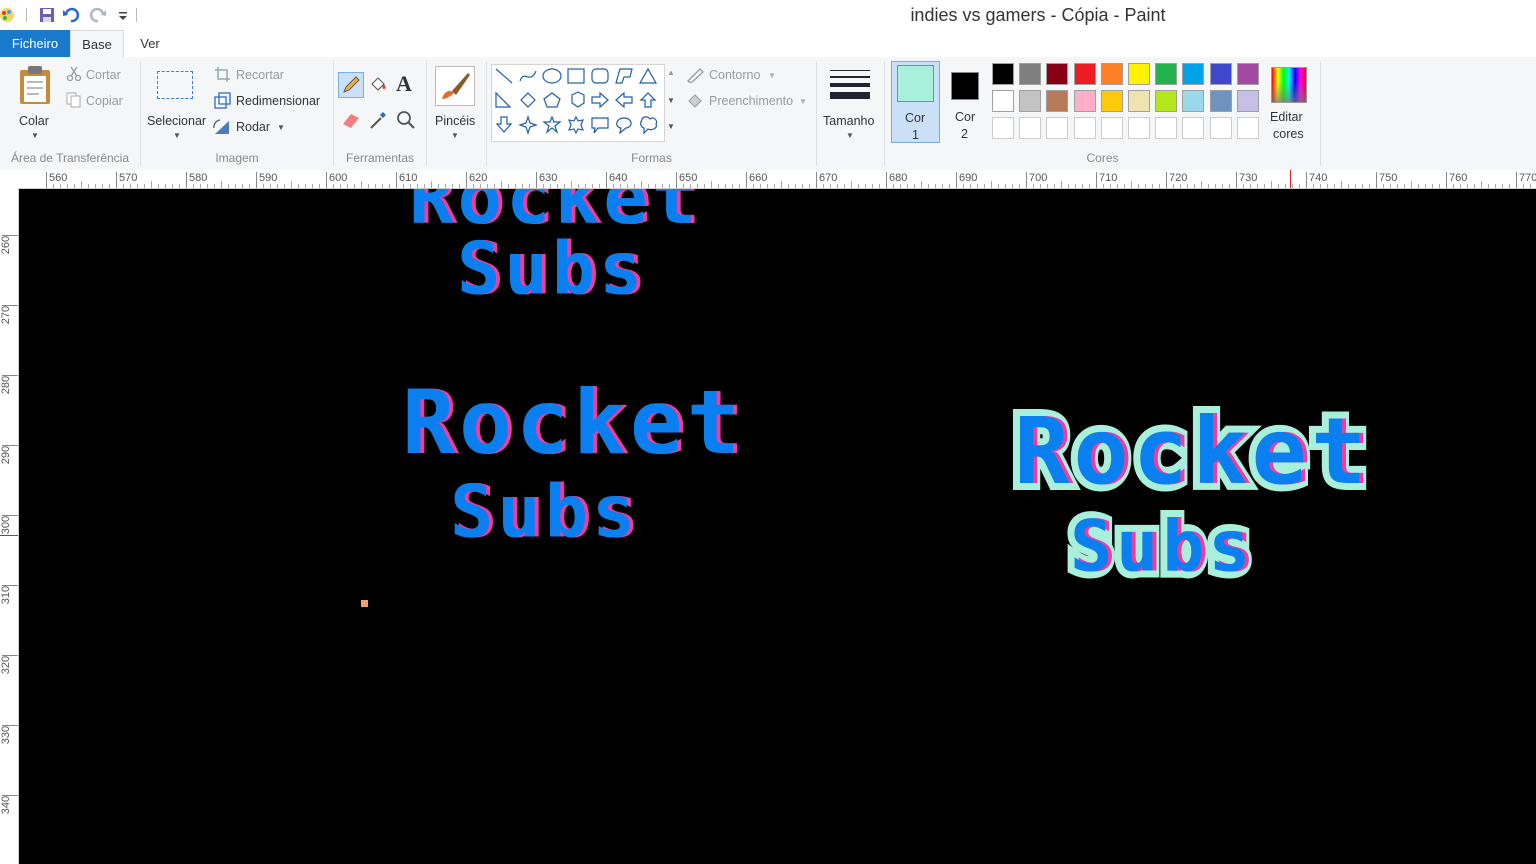 The image size is (1536, 864). What do you see at coordinates (624, 76) in the screenshot?
I see `polygon-shape-icon` at bounding box center [624, 76].